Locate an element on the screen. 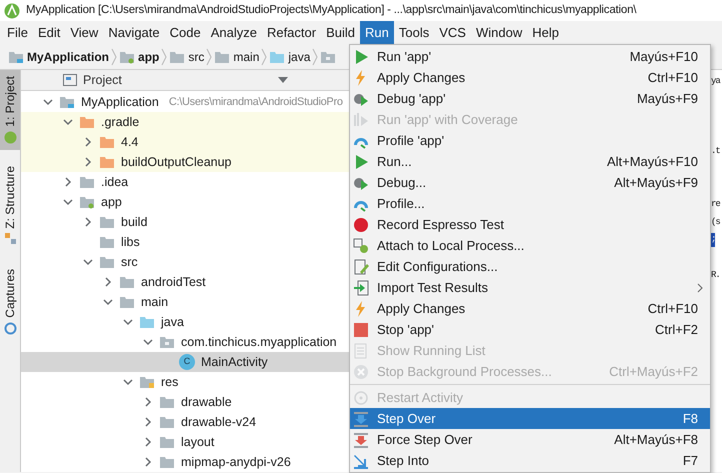 This screenshot has width=722, height=473. tree-row: buildOutputCleanup is located at coordinates (185, 162).